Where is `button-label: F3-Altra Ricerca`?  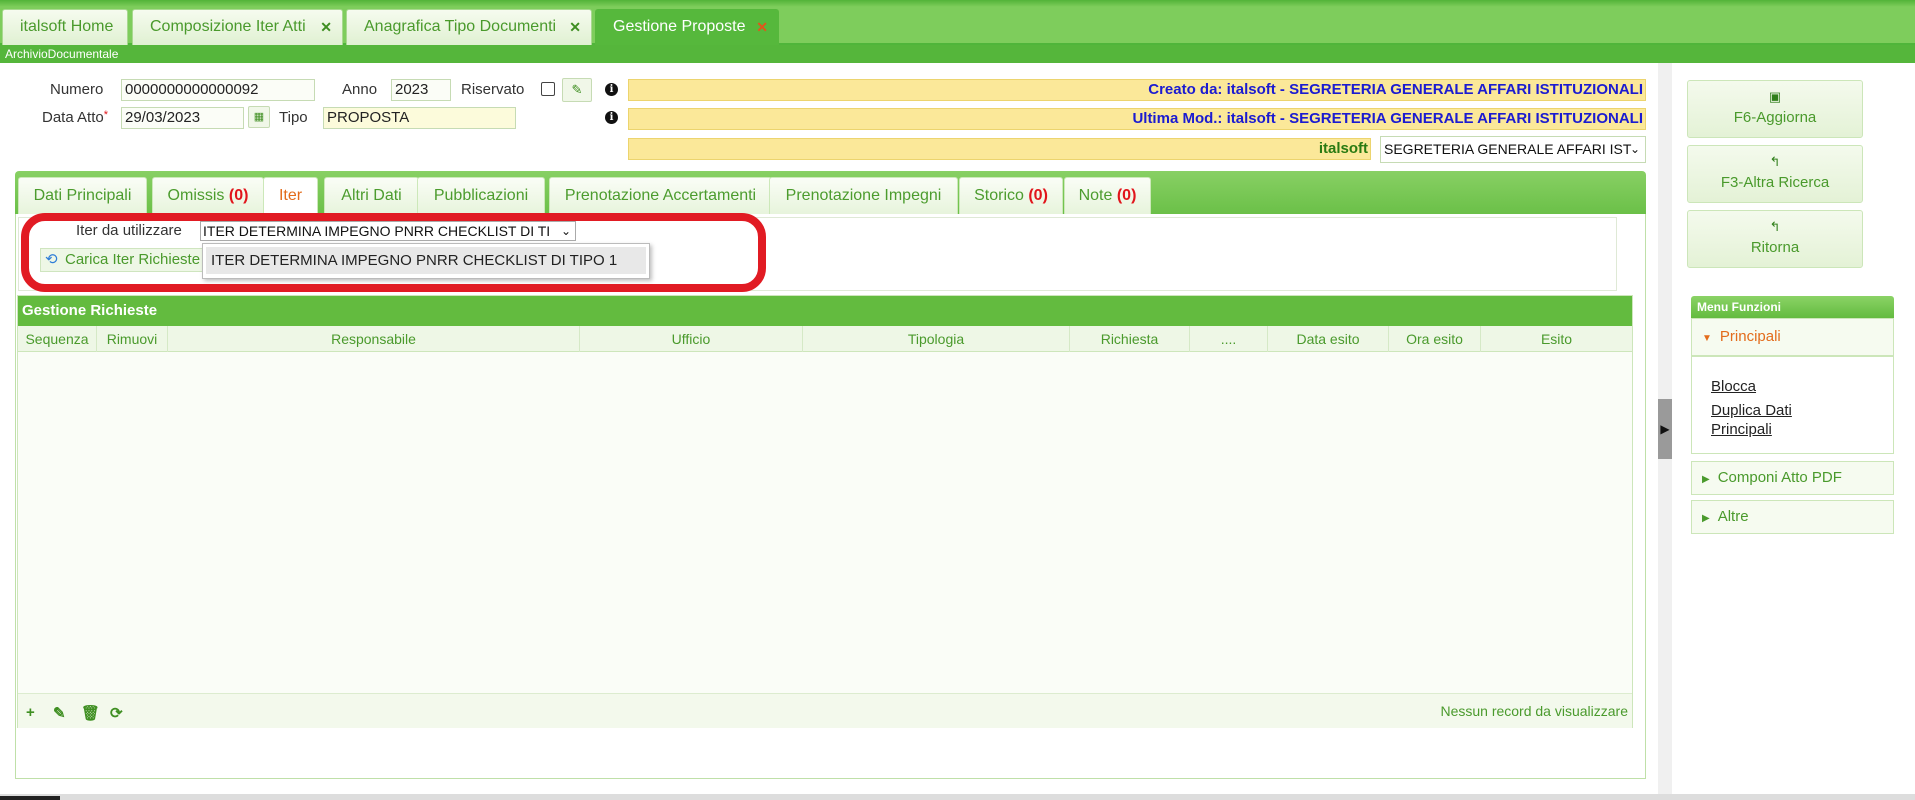
button-label: F3-Altra Ricerca is located at coordinates (1775, 182).